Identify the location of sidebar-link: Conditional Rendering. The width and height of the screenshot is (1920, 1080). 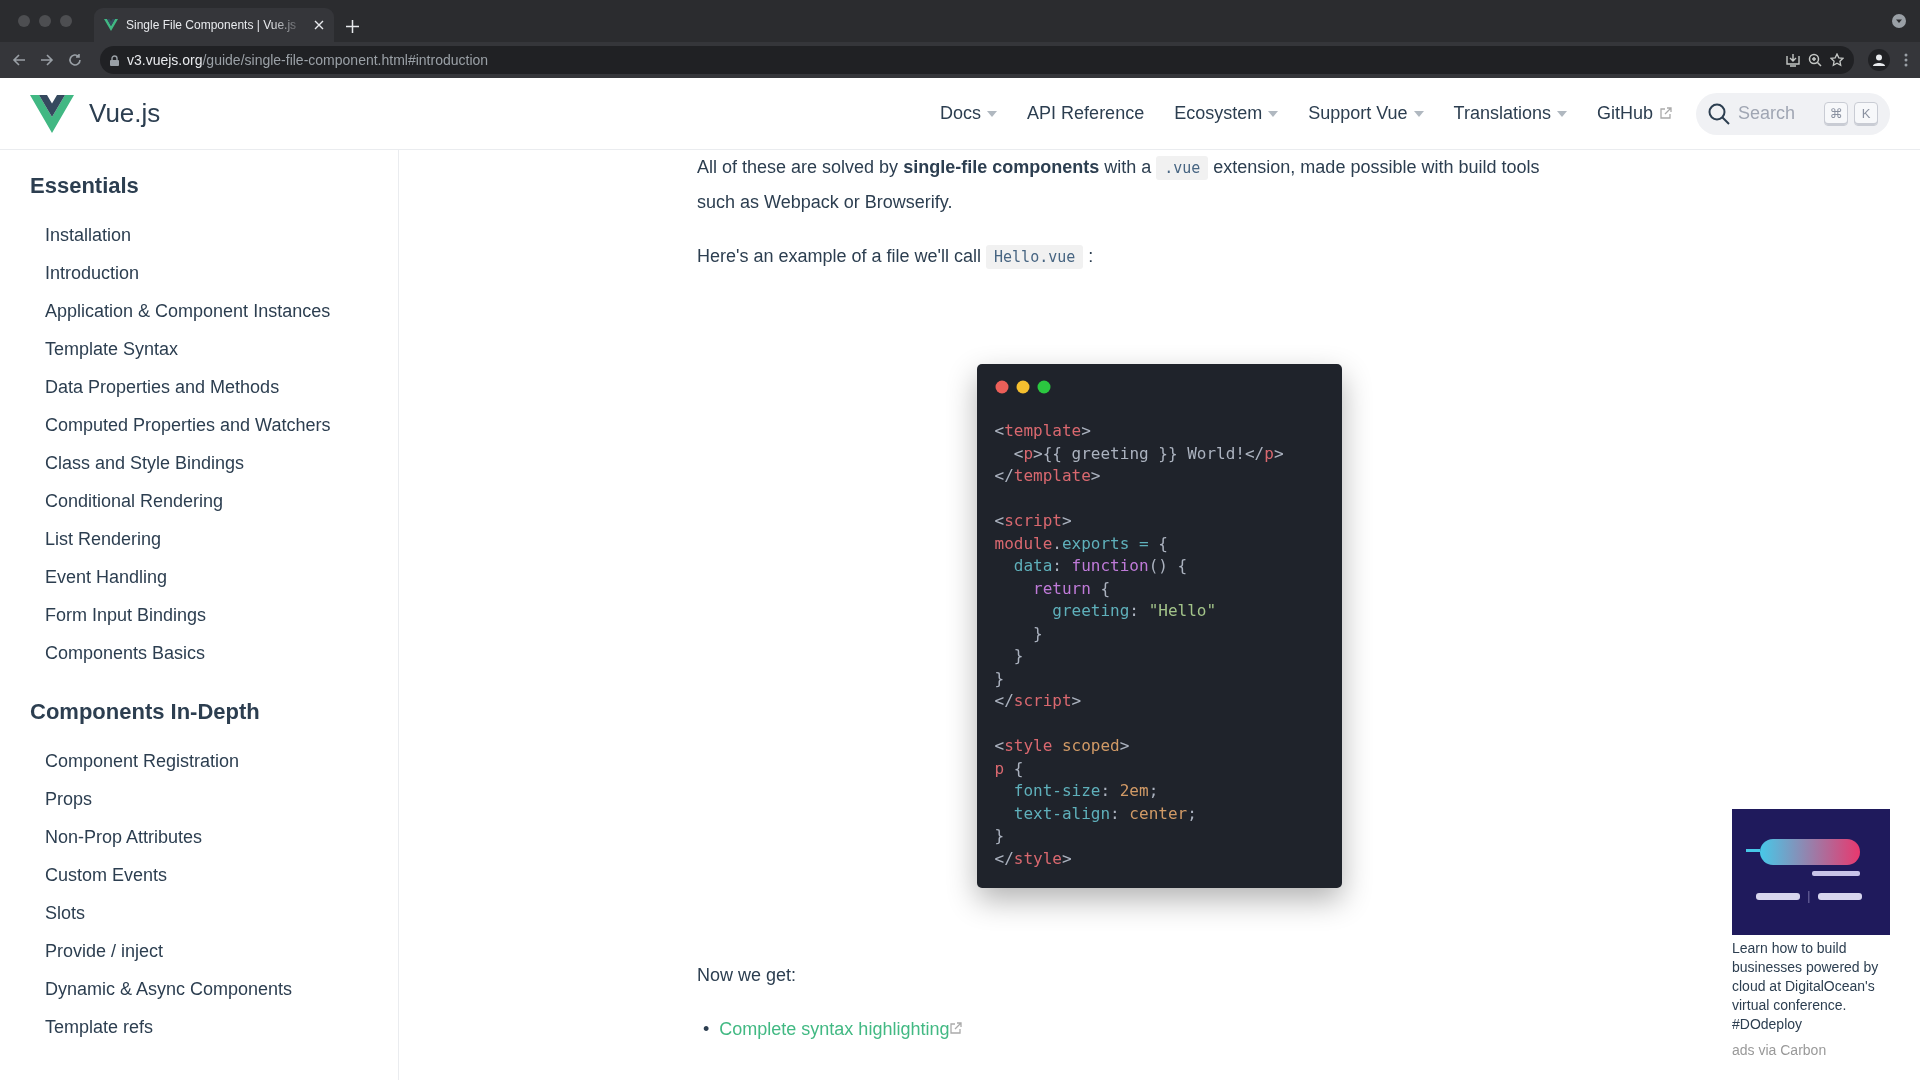
(221, 501).